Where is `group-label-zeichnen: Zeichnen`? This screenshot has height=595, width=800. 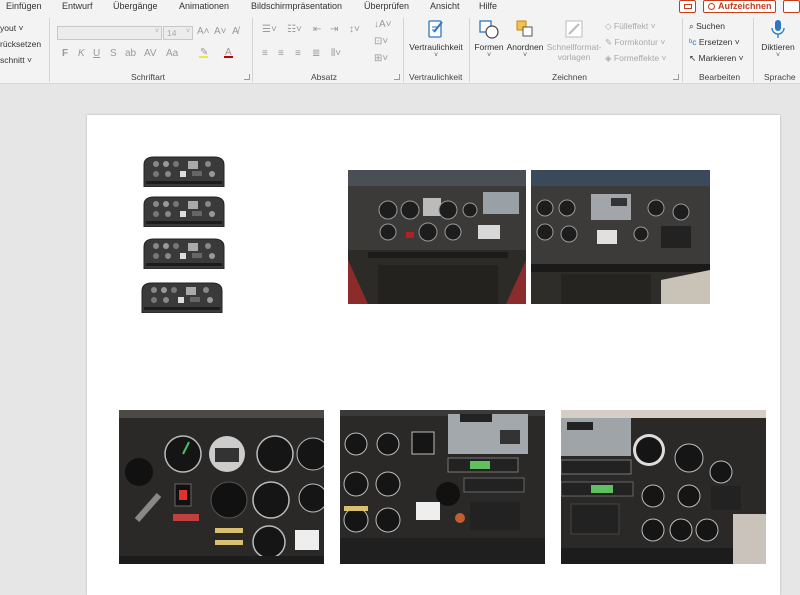 group-label-zeichnen: Zeichnen is located at coordinates (569, 77).